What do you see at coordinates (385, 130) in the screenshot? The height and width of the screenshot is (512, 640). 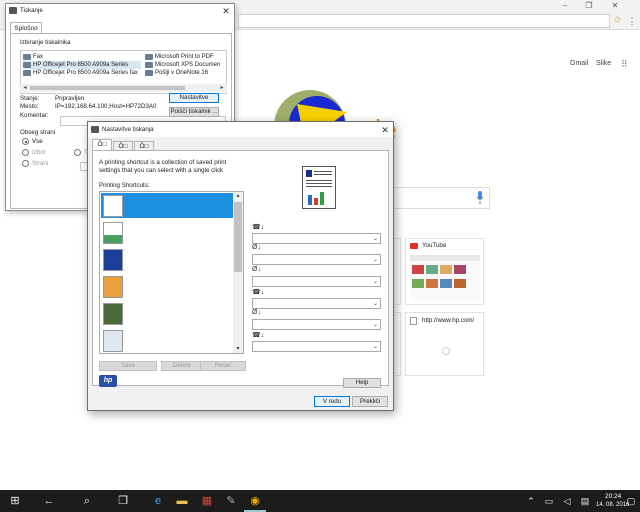 I see `preferences-close-icon: ✕` at bounding box center [385, 130].